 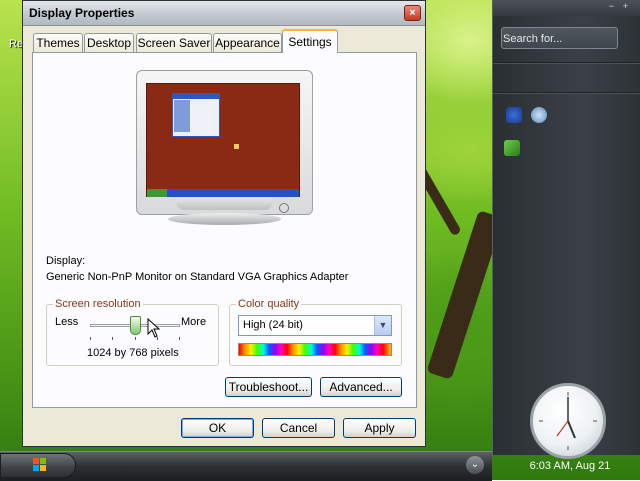 I want to click on monitor-stand, so click(x=224, y=204).